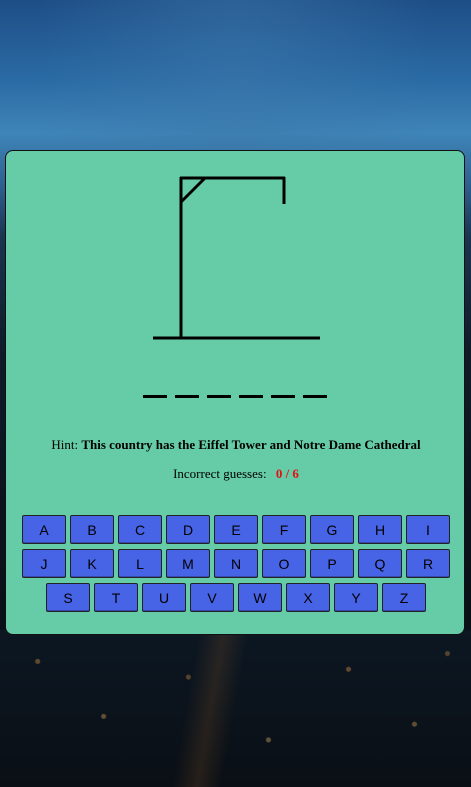 The height and width of the screenshot is (787, 471). Describe the element at coordinates (236, 597) in the screenshot. I see `keyboard-row: STUVWXYZ` at that location.